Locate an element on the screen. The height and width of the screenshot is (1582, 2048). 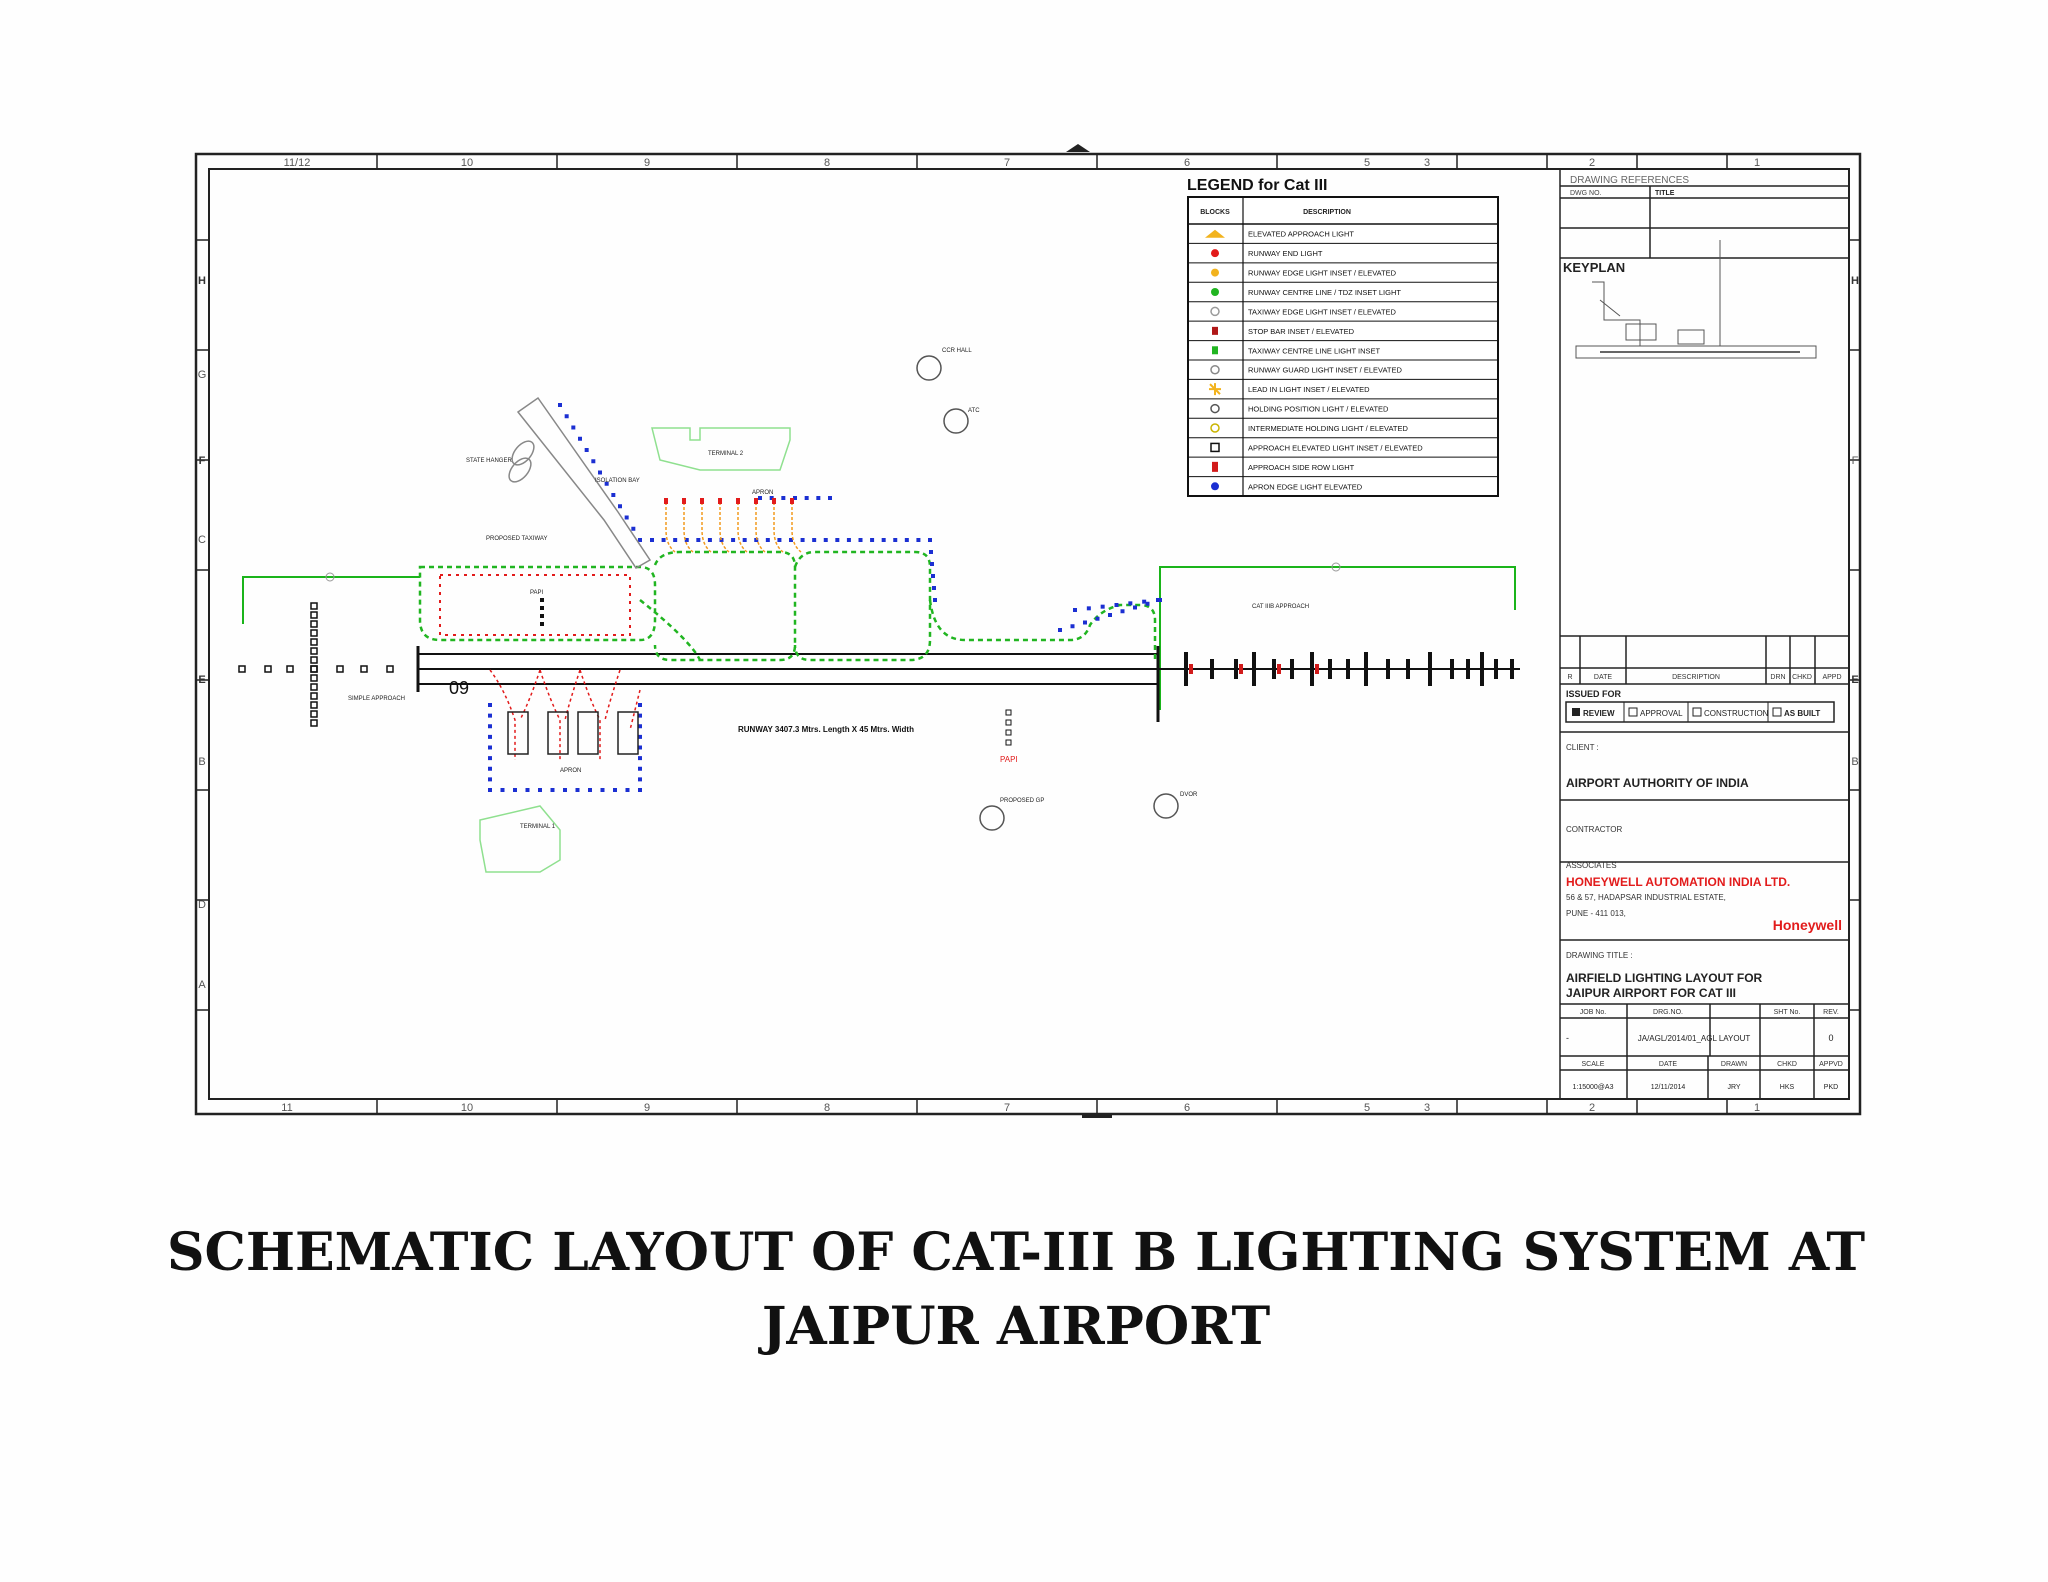
side-letter-right: F is located at coordinates (1855, 461).